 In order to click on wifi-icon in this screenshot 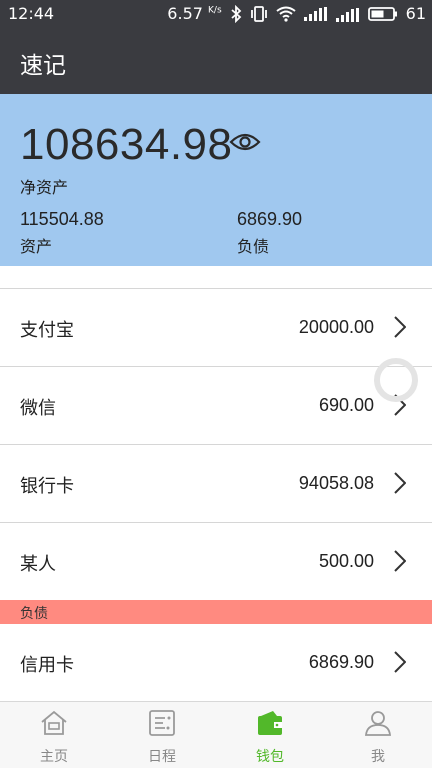, I will do `click(286, 14)`.